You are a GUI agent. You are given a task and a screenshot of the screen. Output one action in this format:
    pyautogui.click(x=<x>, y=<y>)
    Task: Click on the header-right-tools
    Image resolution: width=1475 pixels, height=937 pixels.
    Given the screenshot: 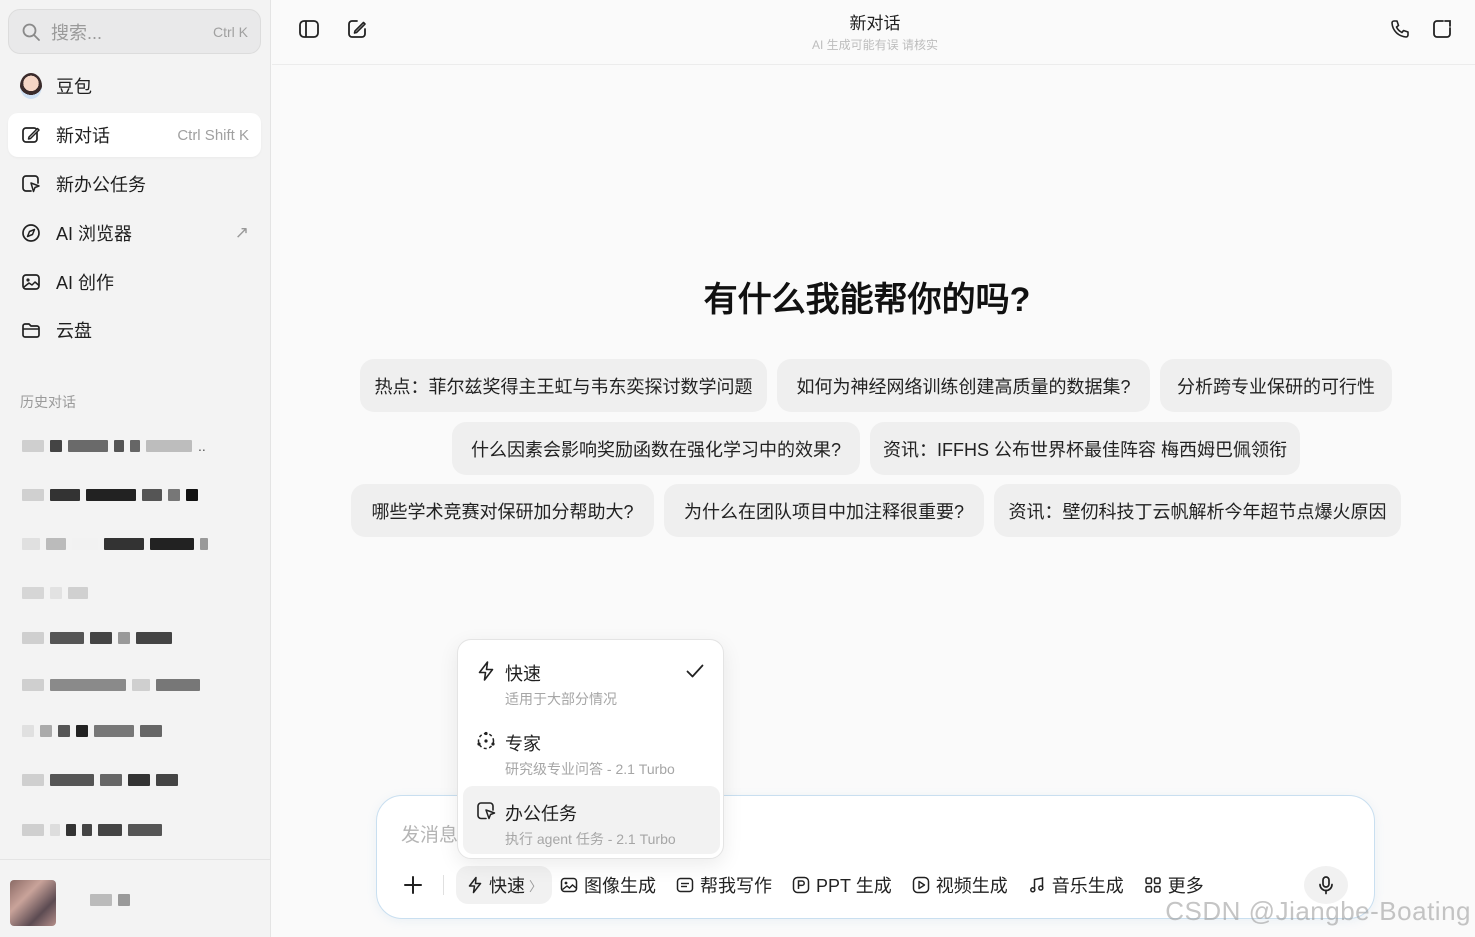 What is the action you would take?
    pyautogui.click(x=1421, y=29)
    